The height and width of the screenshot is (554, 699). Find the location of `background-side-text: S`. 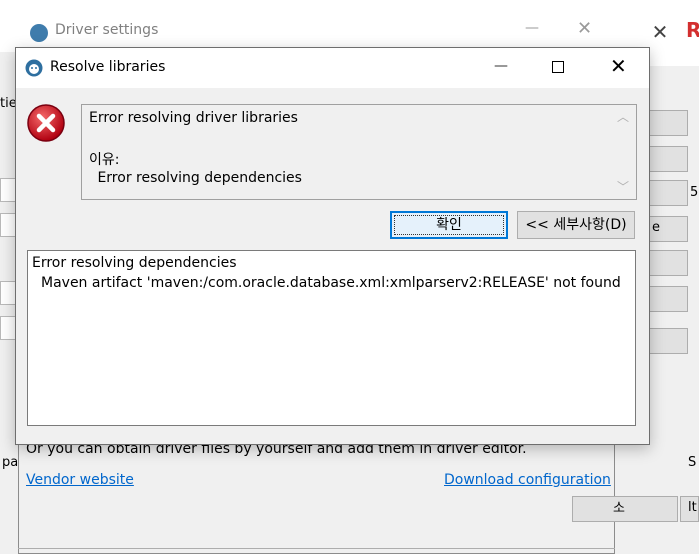

background-side-text: S is located at coordinates (692, 462).